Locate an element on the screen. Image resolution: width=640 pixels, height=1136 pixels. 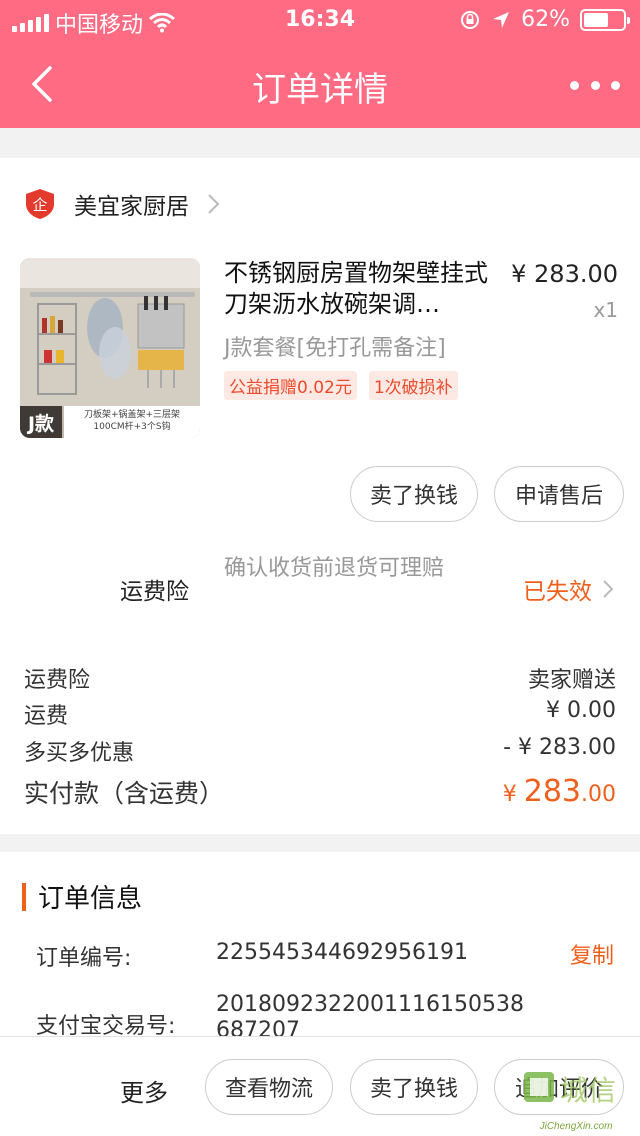
status-bar: 中国移动 16:34 62% is located at coordinates (320, 20).